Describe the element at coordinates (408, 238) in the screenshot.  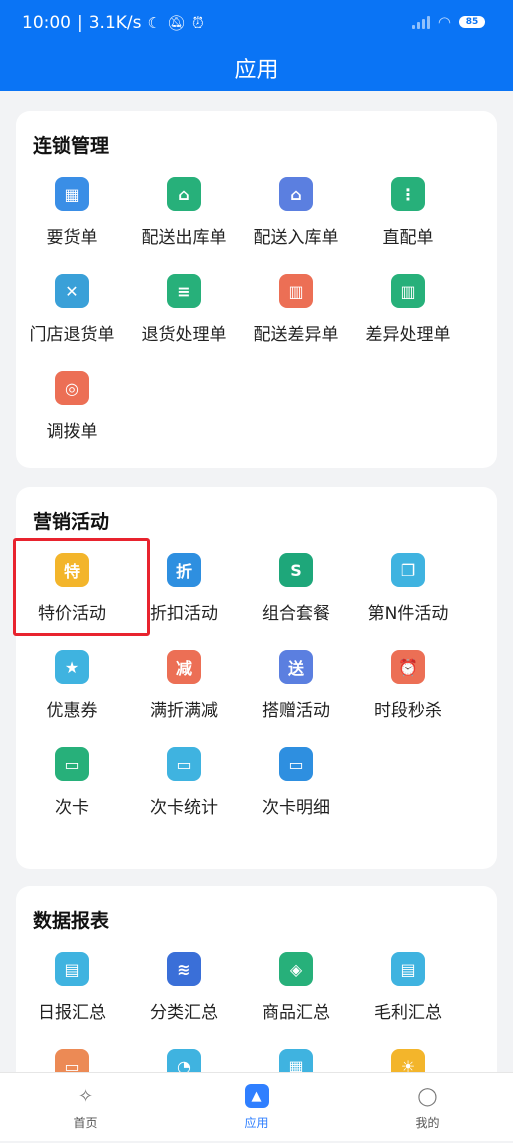
I see `app-item-label: 直配单` at that location.